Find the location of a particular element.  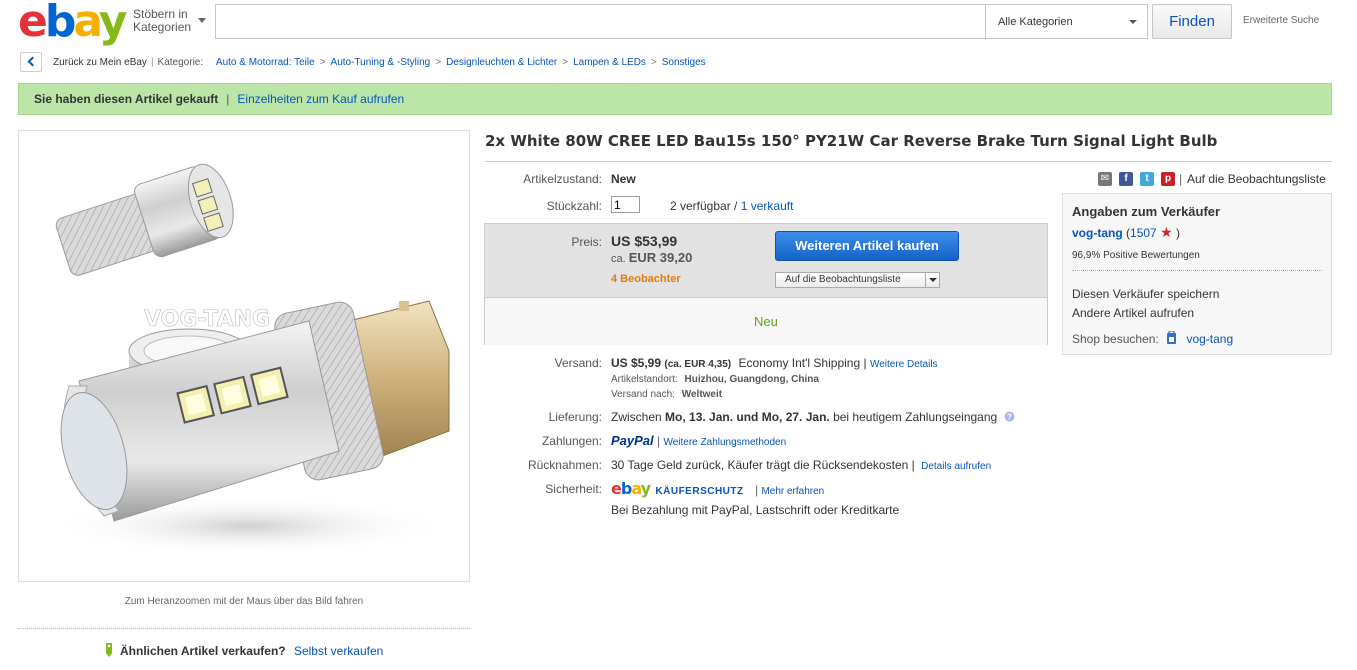

search-field is located at coordinates (600, 21).